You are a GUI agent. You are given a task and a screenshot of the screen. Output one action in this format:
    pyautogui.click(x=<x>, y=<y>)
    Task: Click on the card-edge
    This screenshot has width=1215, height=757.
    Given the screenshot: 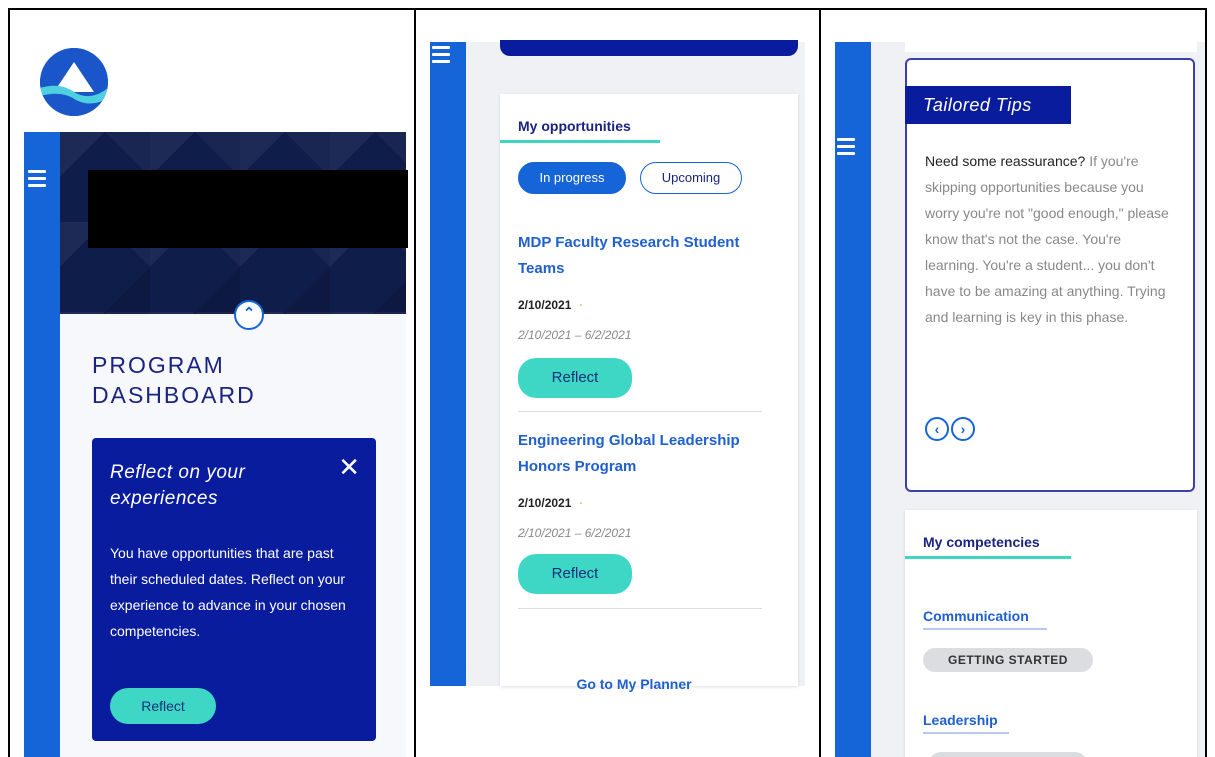 What is the action you would take?
    pyautogui.click(x=1051, y=47)
    